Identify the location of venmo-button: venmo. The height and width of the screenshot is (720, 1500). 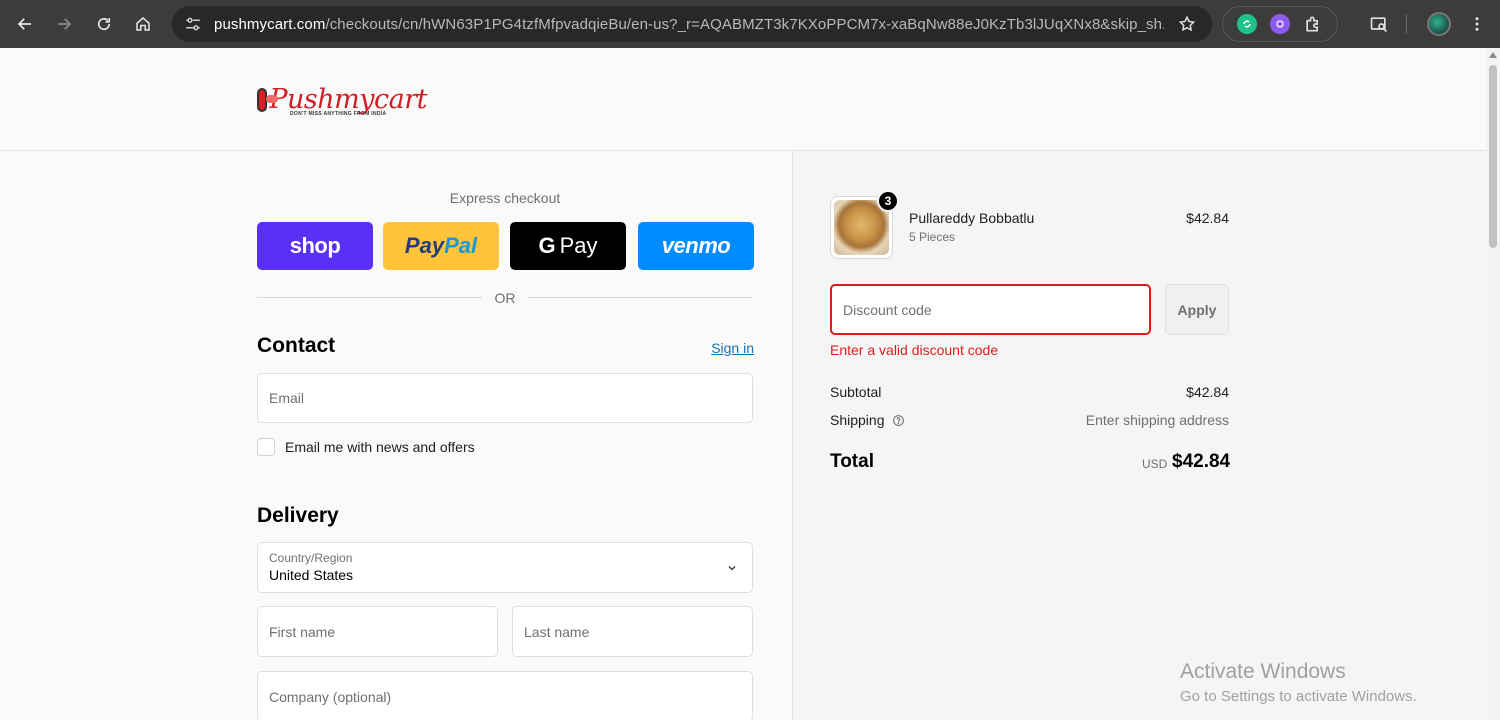
(696, 246).